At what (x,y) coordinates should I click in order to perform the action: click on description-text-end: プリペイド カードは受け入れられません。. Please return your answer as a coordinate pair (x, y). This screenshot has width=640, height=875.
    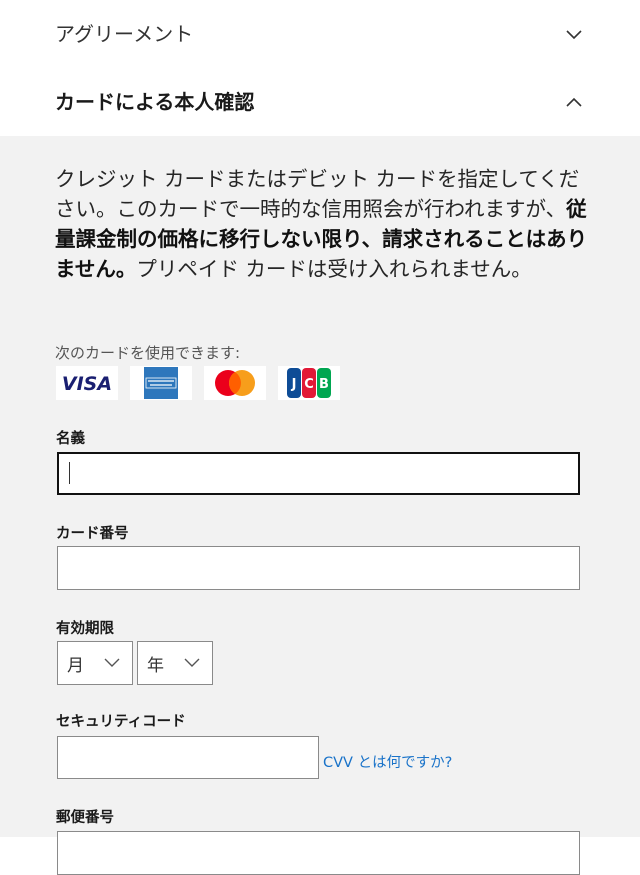
    Looking at the image, I should click on (334, 269).